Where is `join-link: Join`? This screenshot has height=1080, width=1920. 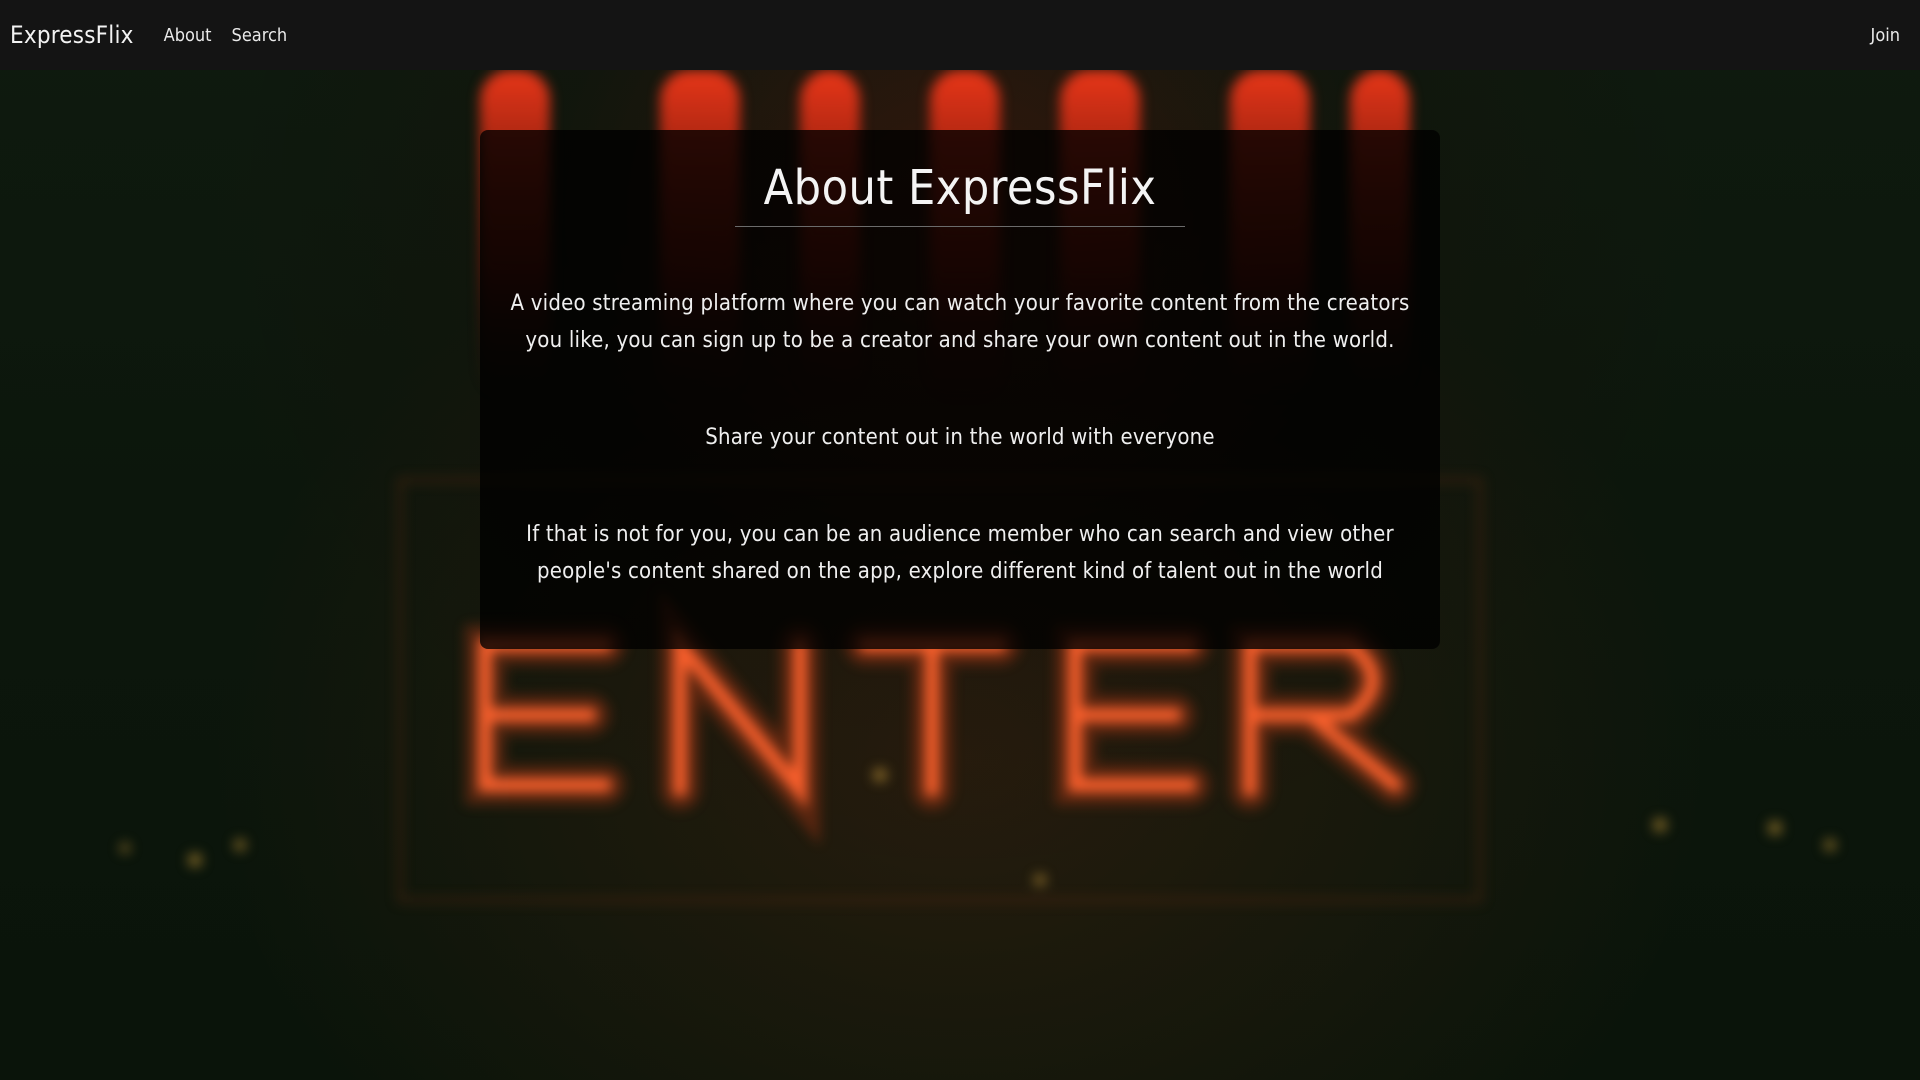
join-link: Join is located at coordinates (1885, 35).